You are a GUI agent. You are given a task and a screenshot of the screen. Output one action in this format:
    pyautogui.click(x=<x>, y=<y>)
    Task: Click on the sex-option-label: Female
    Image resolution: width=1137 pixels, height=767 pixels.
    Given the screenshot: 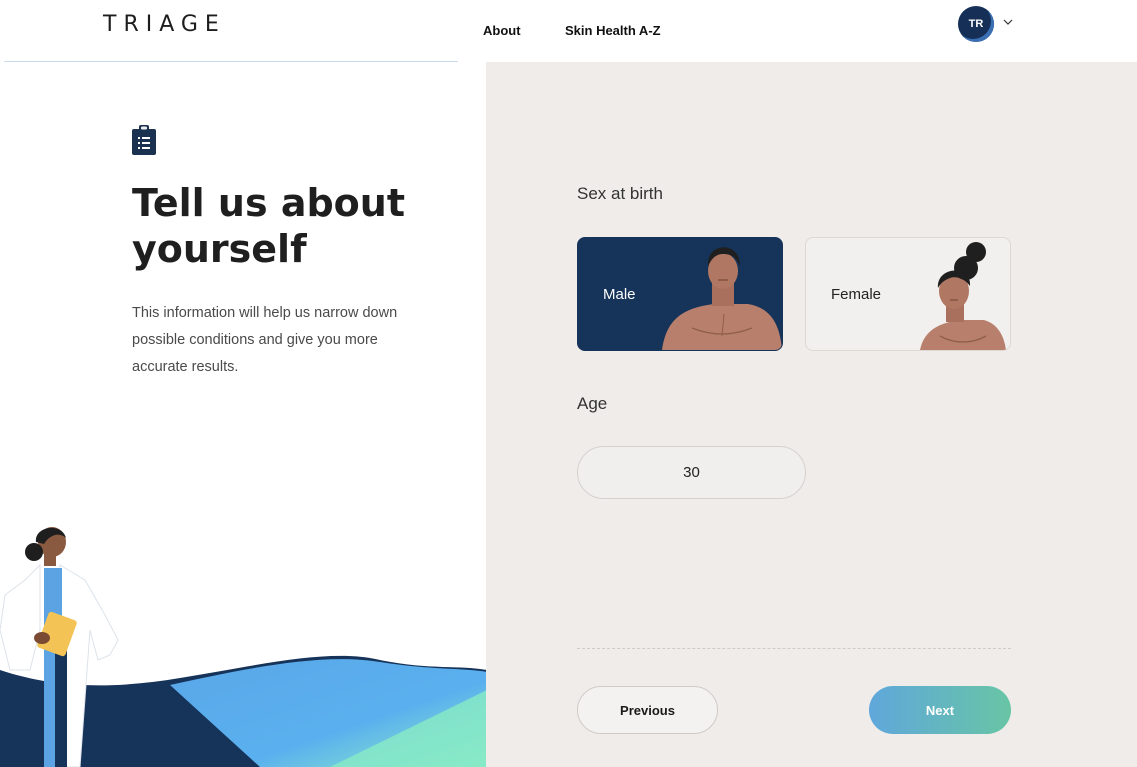 What is the action you would take?
    pyautogui.click(x=856, y=294)
    